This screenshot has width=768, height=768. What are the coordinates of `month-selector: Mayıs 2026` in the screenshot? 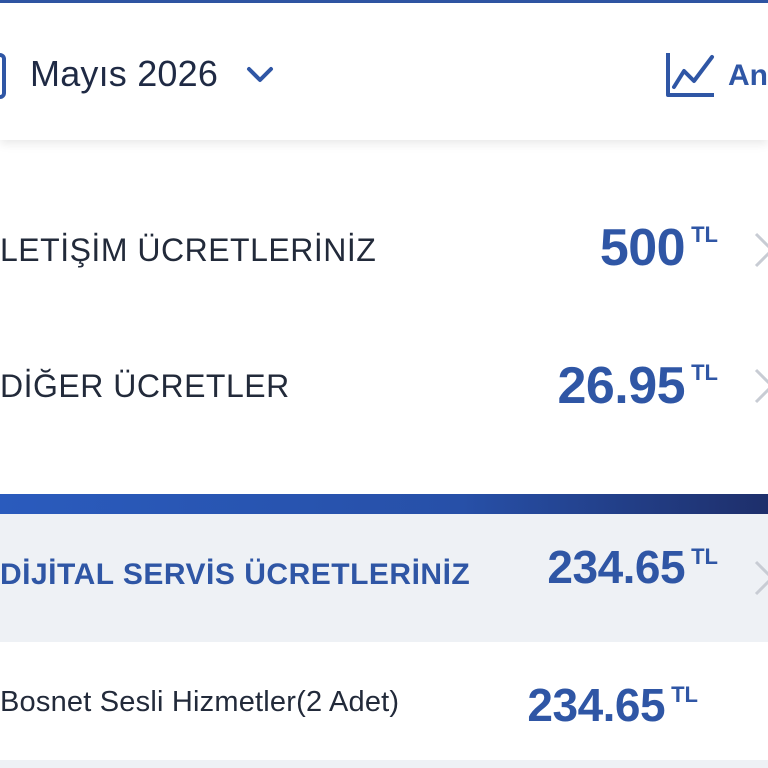 It's located at (124, 74).